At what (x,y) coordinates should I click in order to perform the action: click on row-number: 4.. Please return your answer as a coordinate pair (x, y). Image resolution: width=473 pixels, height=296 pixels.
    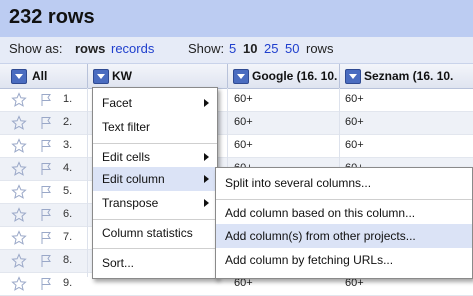
    Looking at the image, I should click on (68, 168).